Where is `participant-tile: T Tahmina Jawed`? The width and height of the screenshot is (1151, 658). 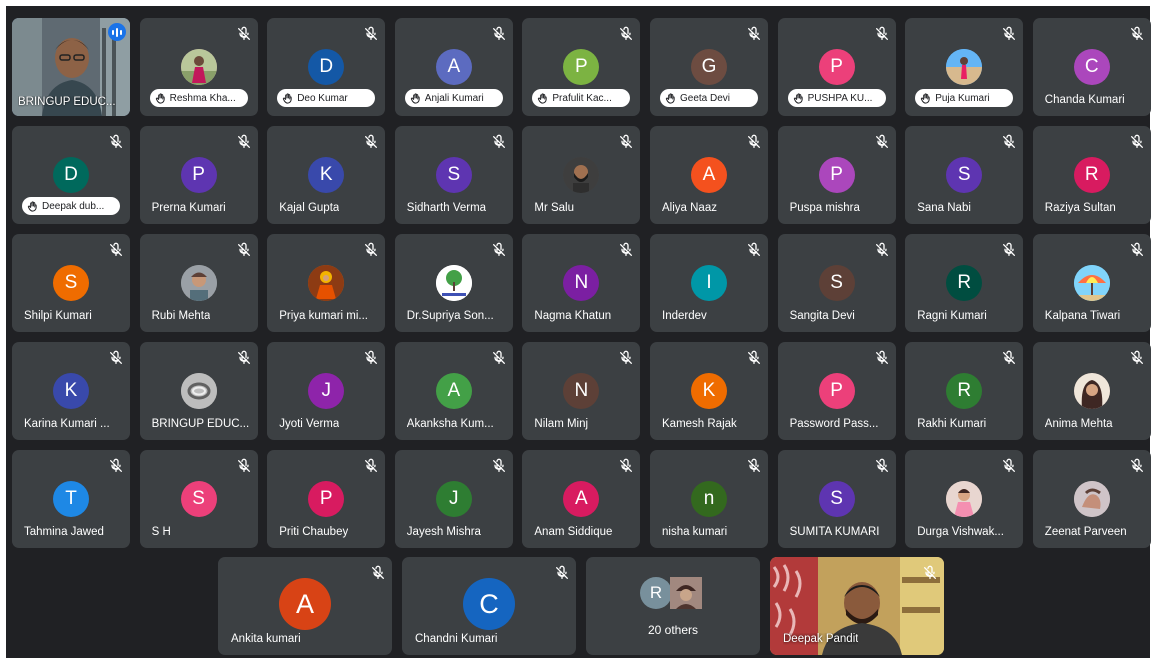
participant-tile: T Tahmina Jawed is located at coordinates (71, 499).